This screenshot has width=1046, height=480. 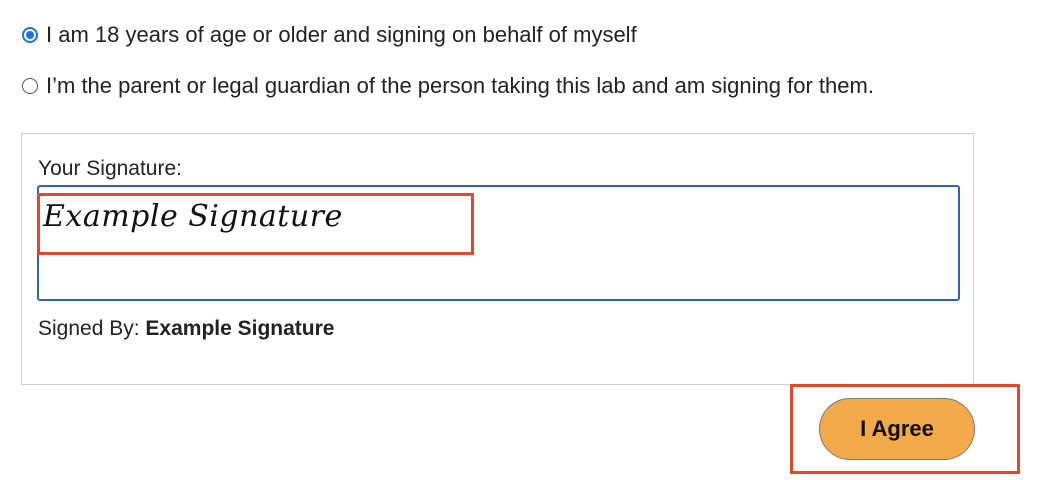 I want to click on signed-by: Signed By: Example Signature, so click(x=186, y=329).